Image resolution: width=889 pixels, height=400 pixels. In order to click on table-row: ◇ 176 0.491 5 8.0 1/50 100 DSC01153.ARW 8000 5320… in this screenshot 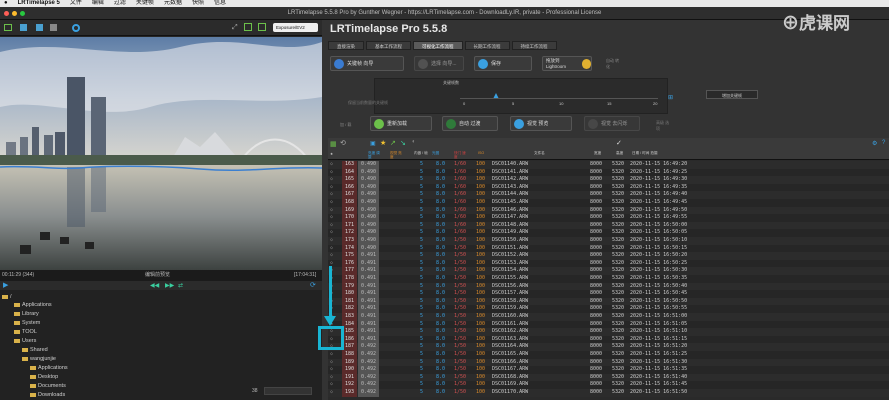, I will do `click(608, 263)`.